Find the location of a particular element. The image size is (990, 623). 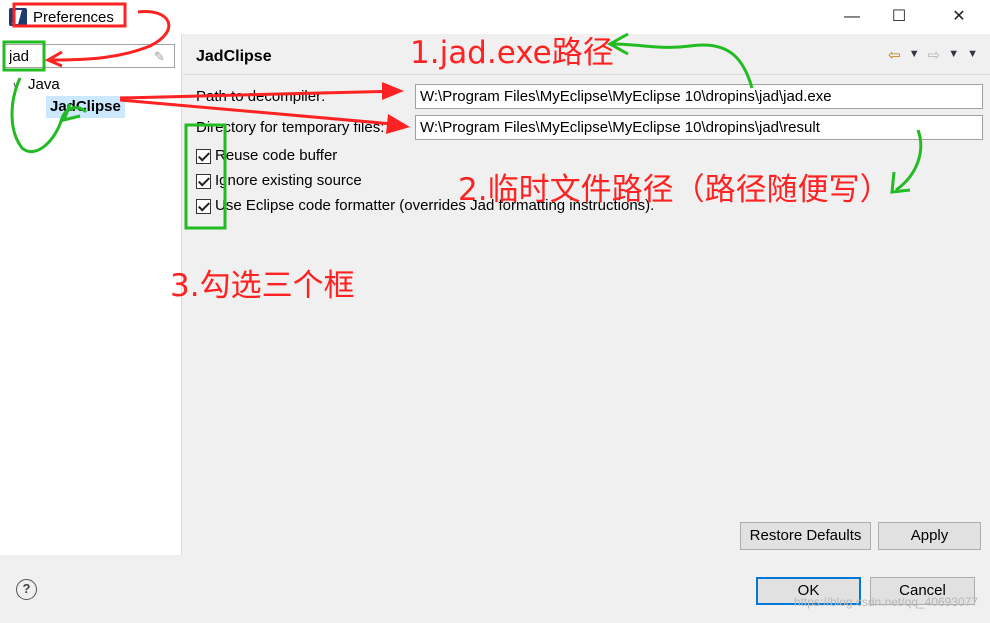

tree-item-jadclipse: JadClipse is located at coordinates (85, 107).